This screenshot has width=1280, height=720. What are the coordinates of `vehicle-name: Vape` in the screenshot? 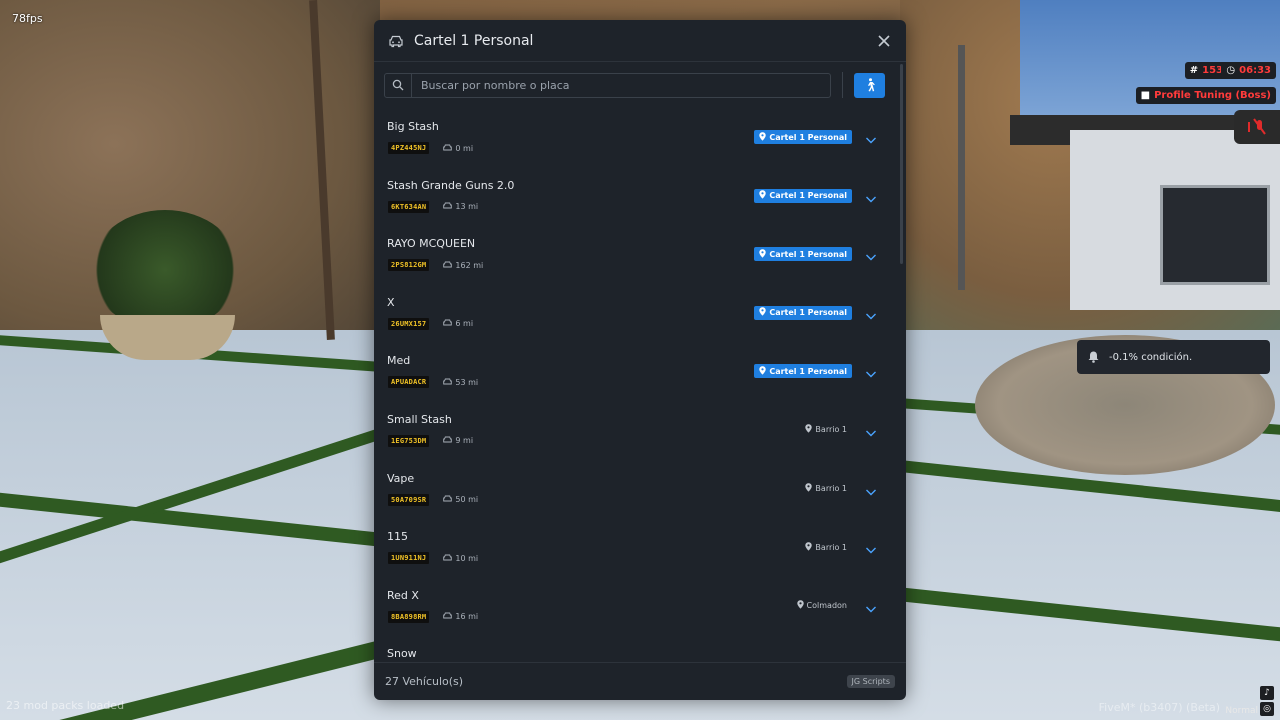 It's located at (401, 478).